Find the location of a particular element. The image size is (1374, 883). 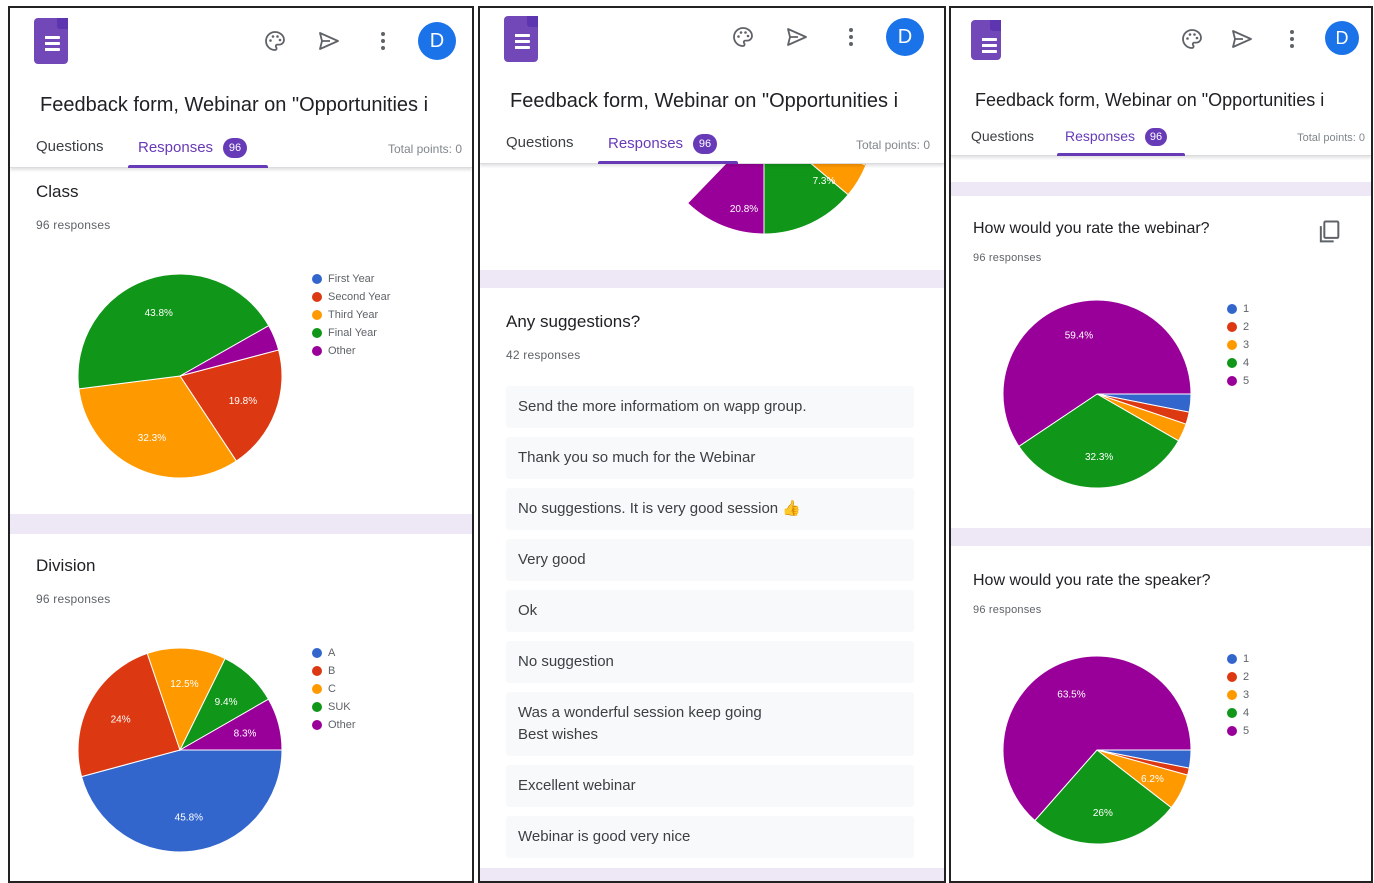

legend-item: SUK is located at coordinates (334, 707).